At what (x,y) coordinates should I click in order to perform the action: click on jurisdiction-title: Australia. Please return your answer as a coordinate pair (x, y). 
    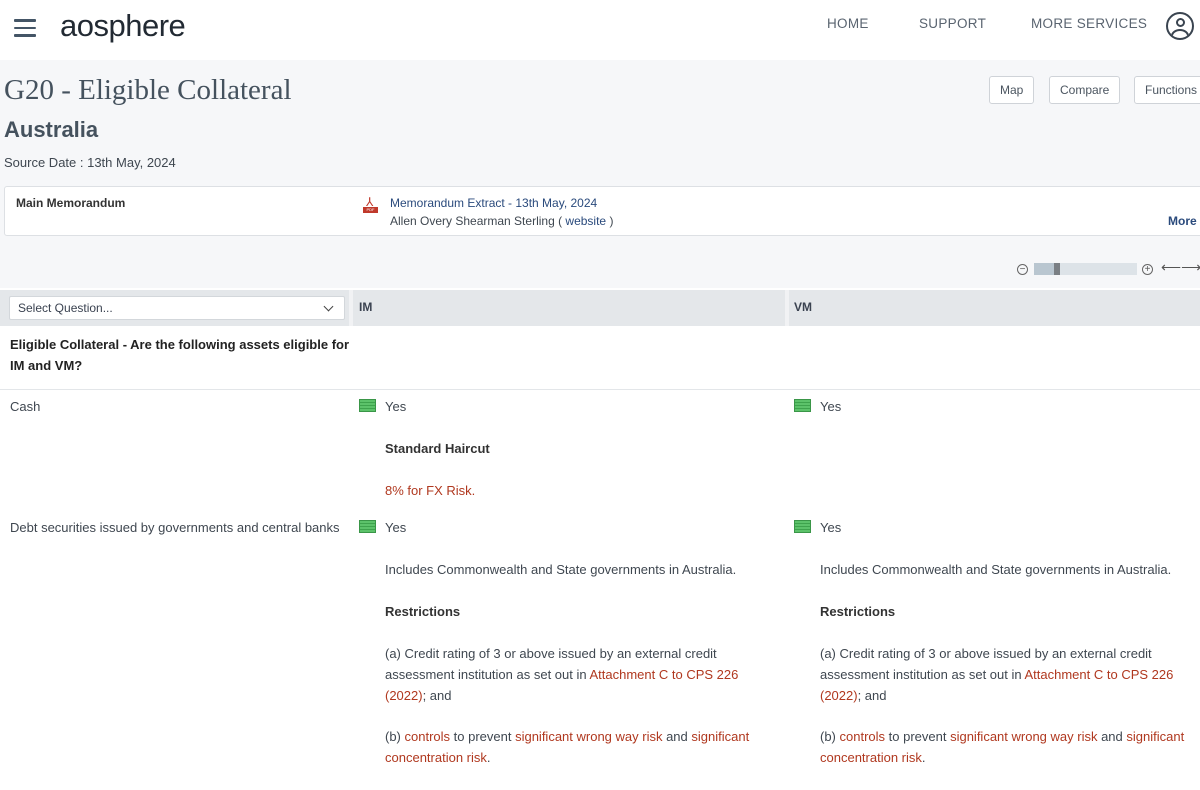
    Looking at the image, I should click on (51, 129).